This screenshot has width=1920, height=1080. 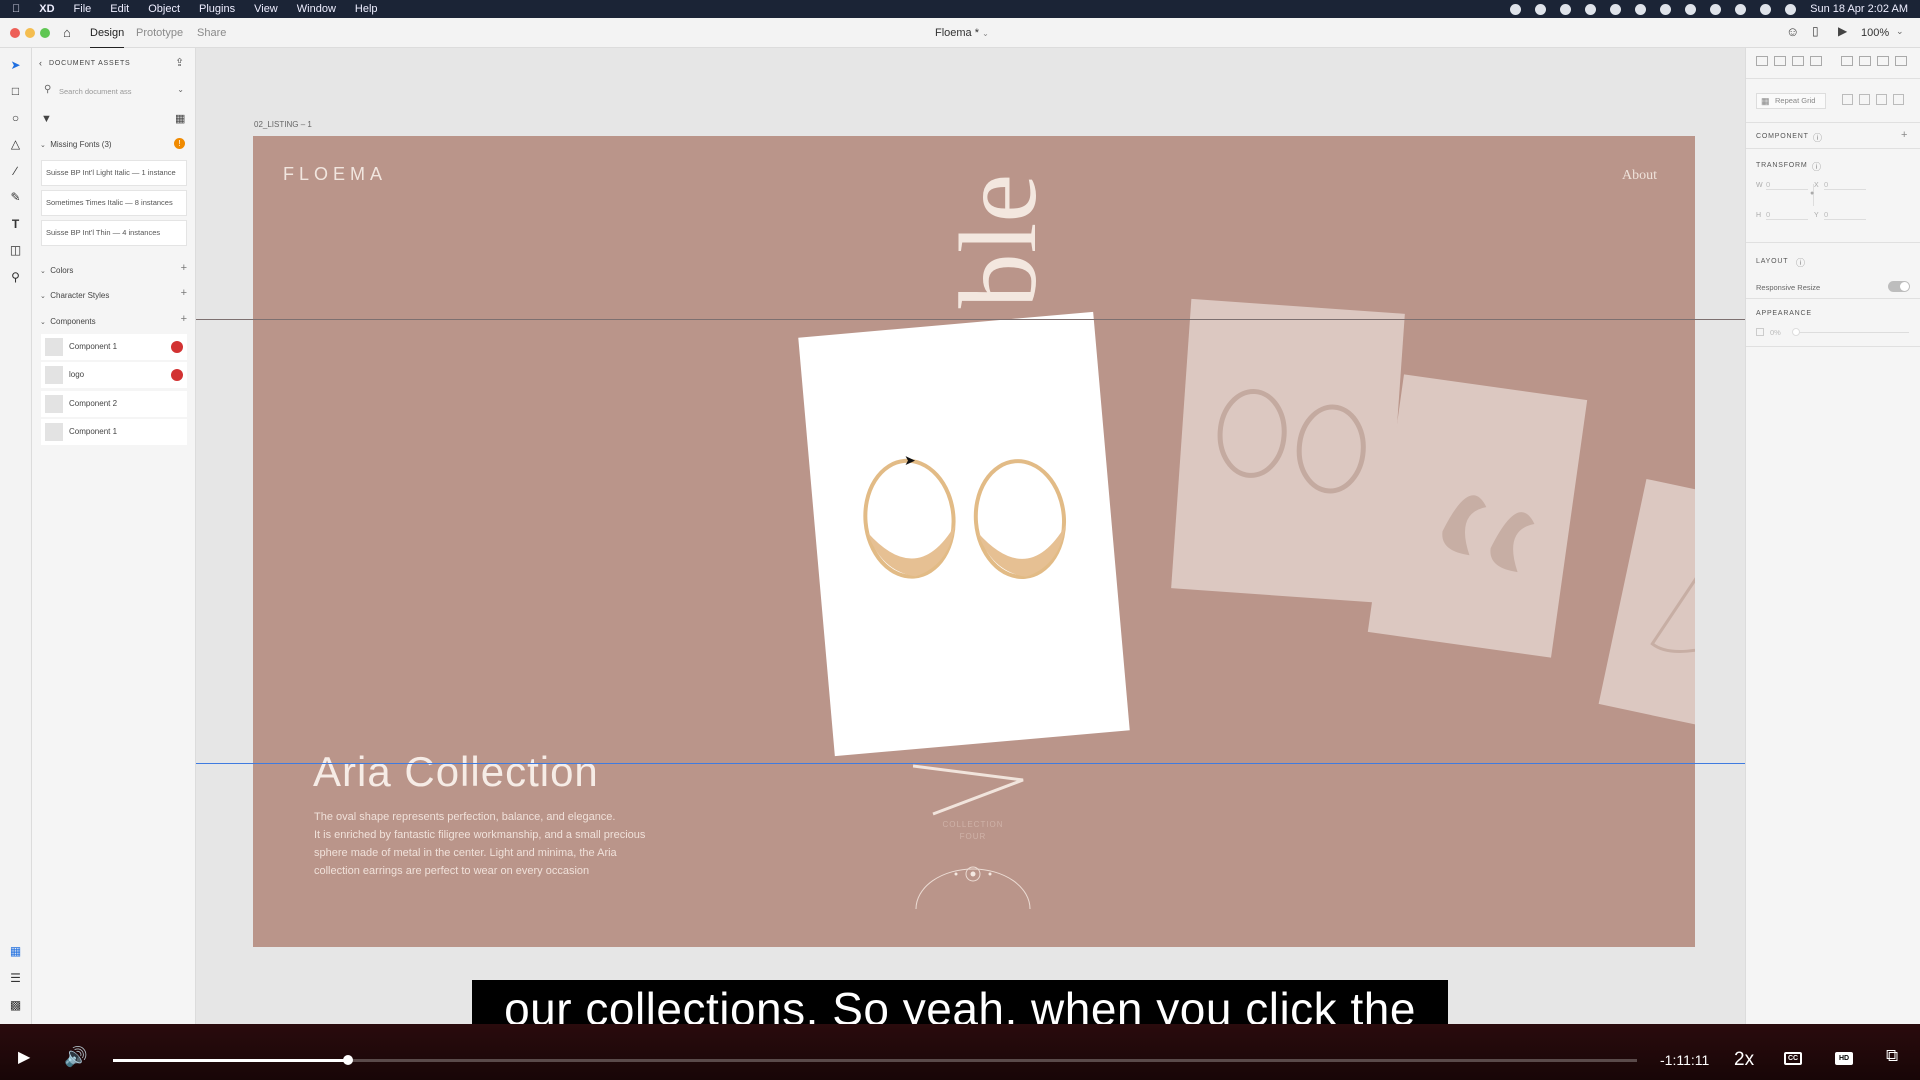 I want to click on hd-icon: HD, so click(x=1844, y=1058).